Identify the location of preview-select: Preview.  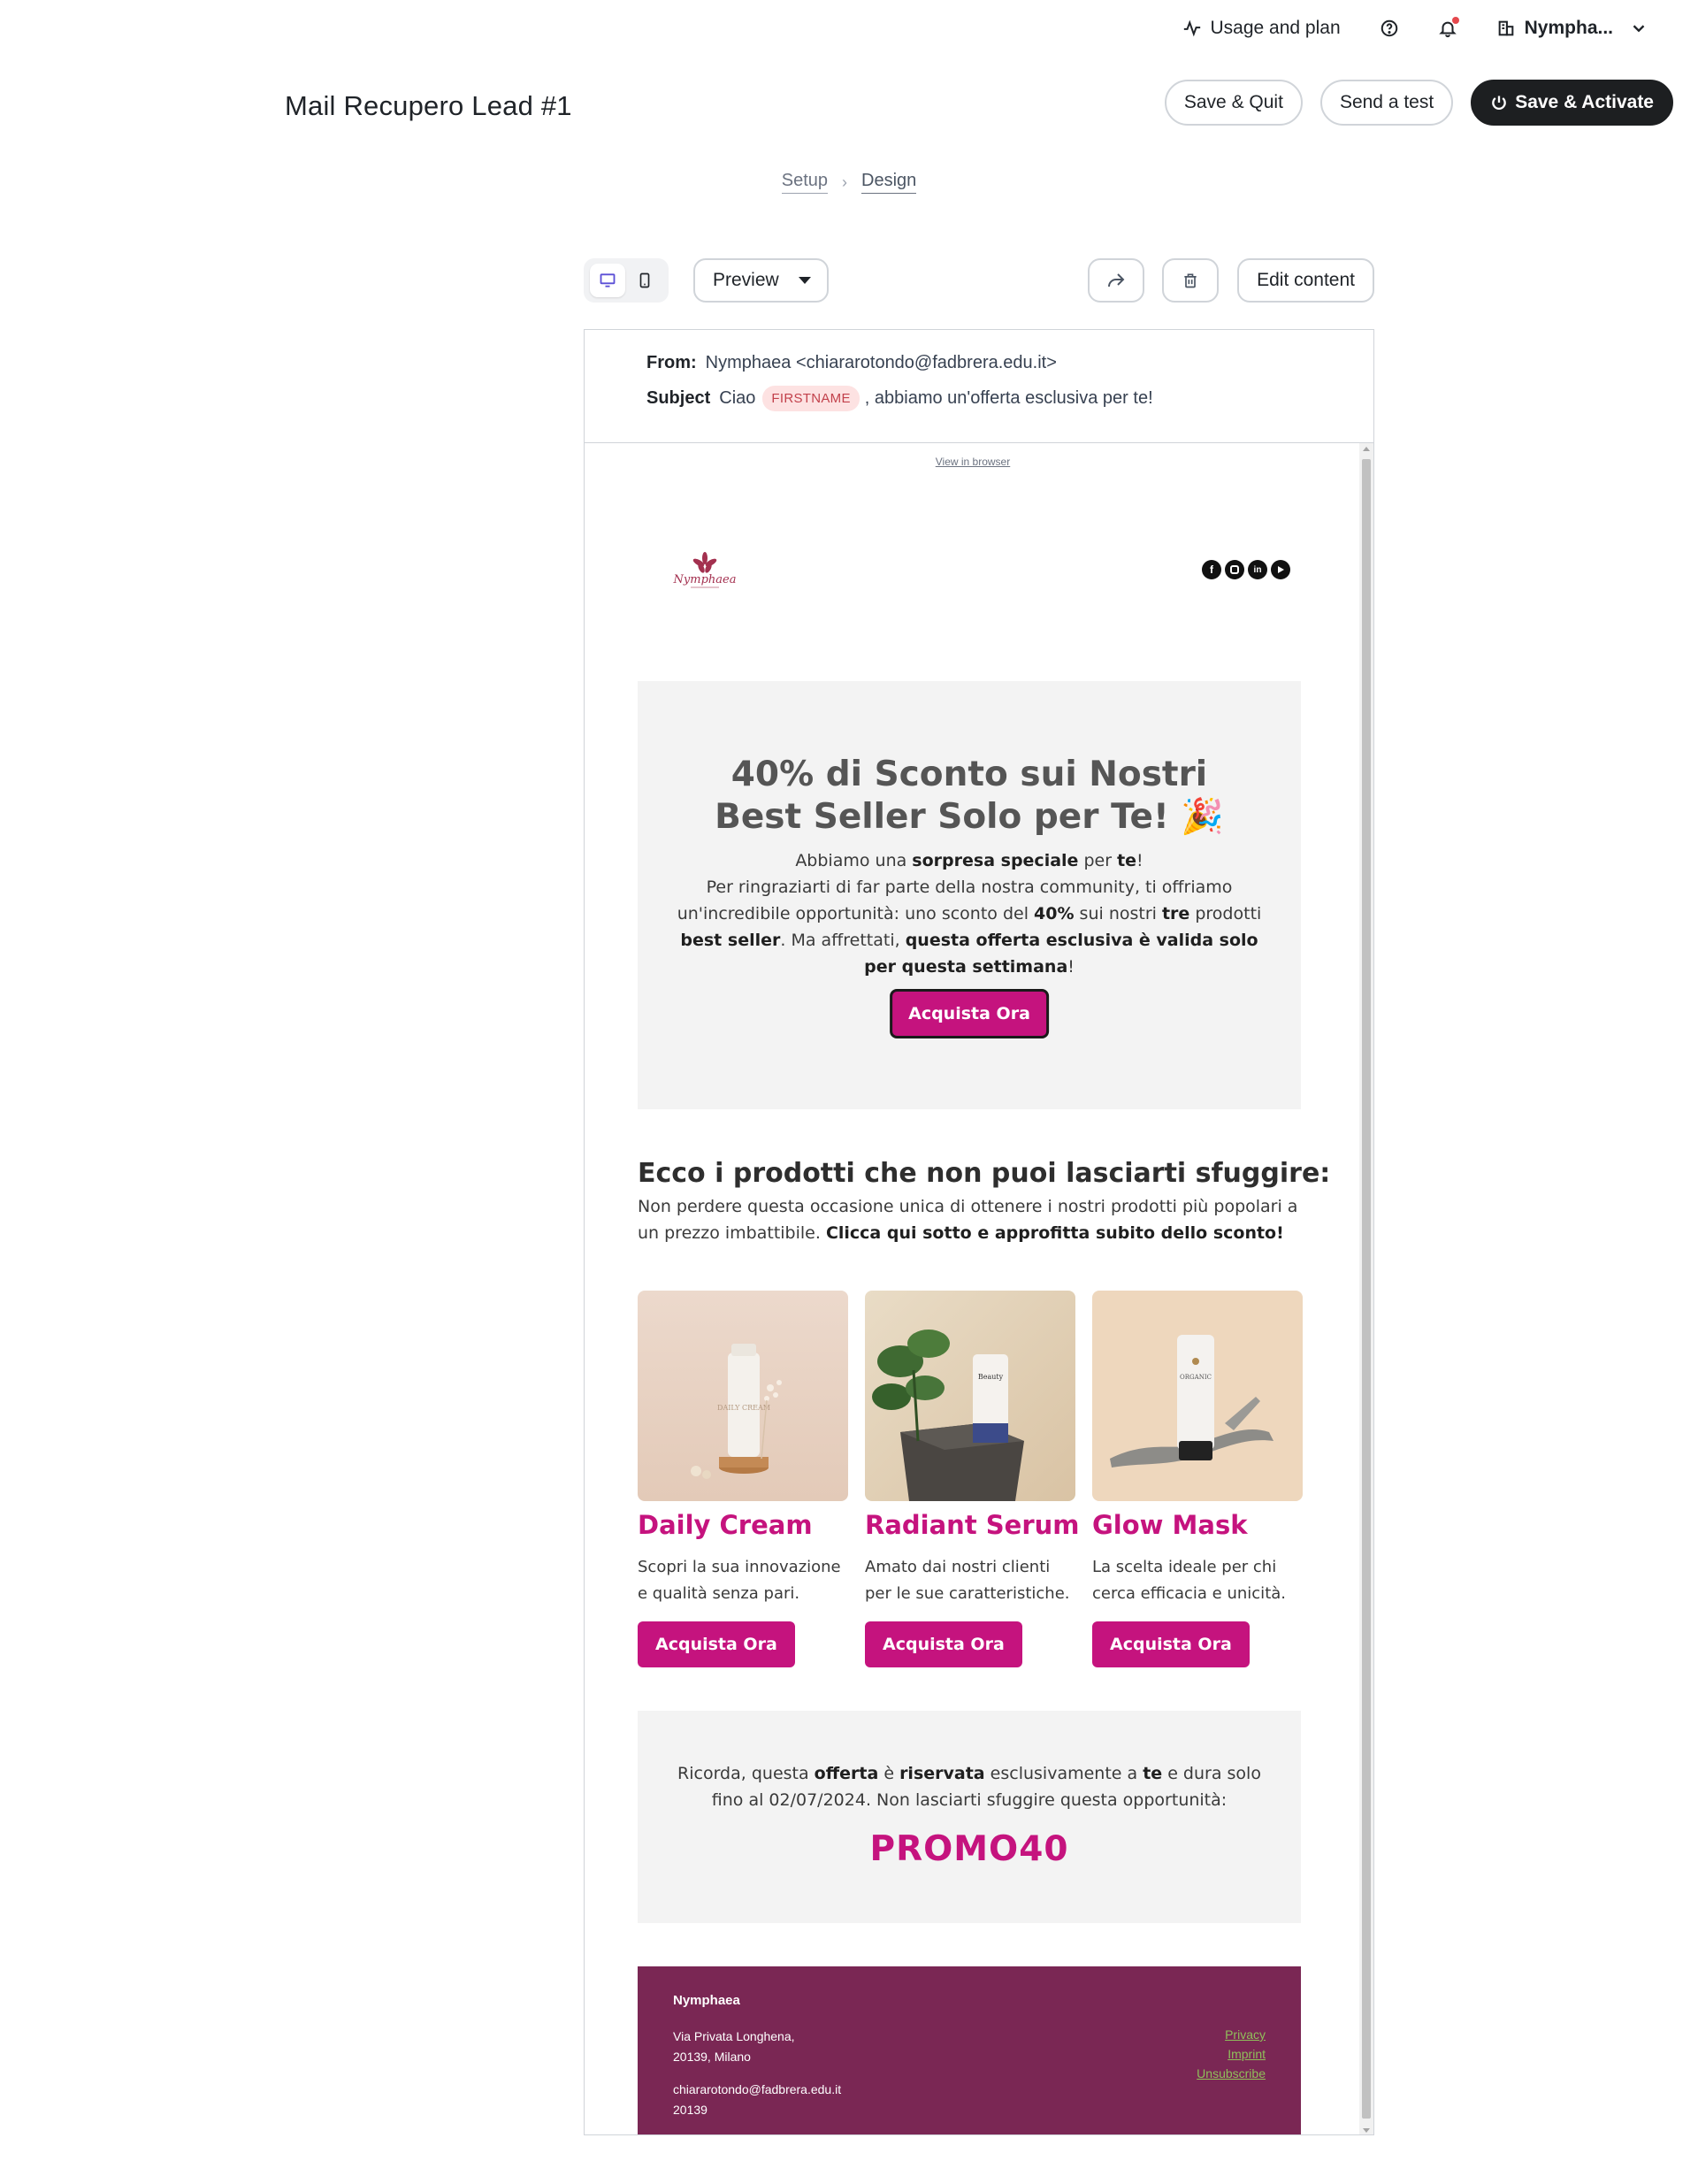
(761, 280).